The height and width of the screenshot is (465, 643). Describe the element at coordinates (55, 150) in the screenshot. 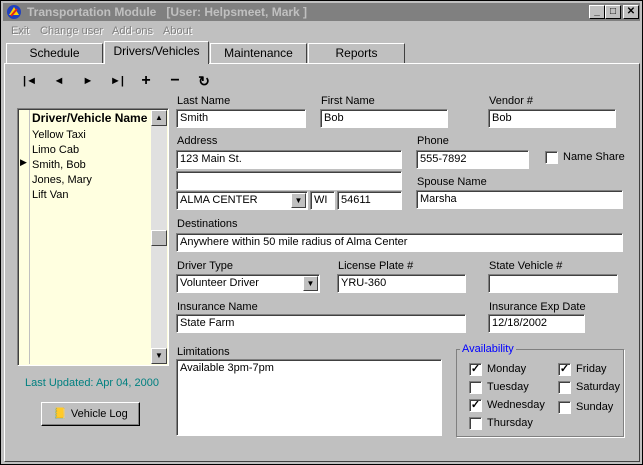

I see `list-item: Limo Cab` at that location.